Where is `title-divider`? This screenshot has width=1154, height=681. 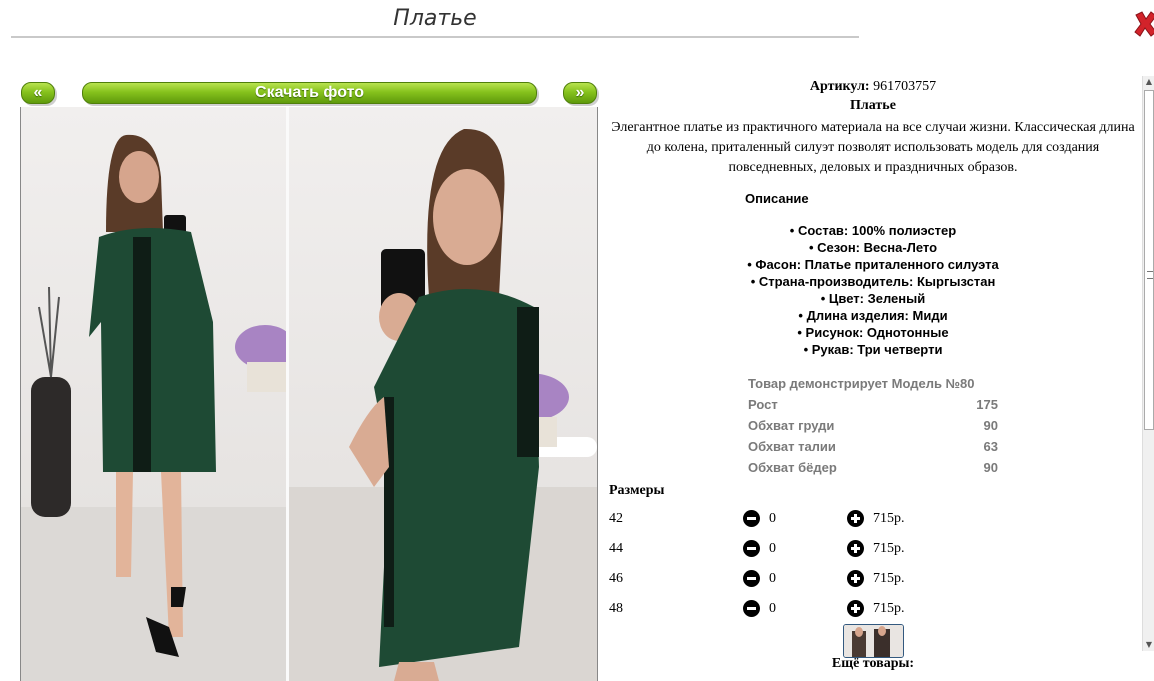 title-divider is located at coordinates (435, 37).